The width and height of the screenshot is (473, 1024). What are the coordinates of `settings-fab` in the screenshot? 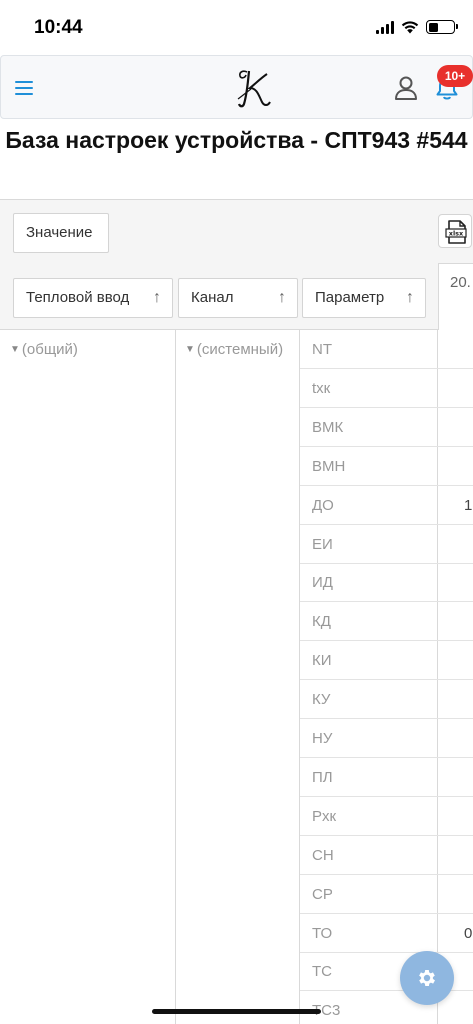 It's located at (427, 978).